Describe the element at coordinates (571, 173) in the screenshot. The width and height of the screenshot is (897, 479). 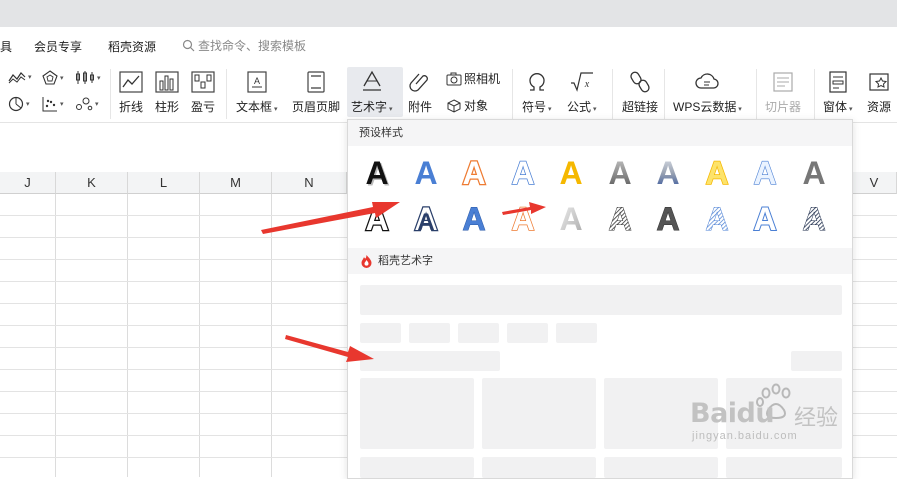
I see `wordart-preset-5: A` at that location.